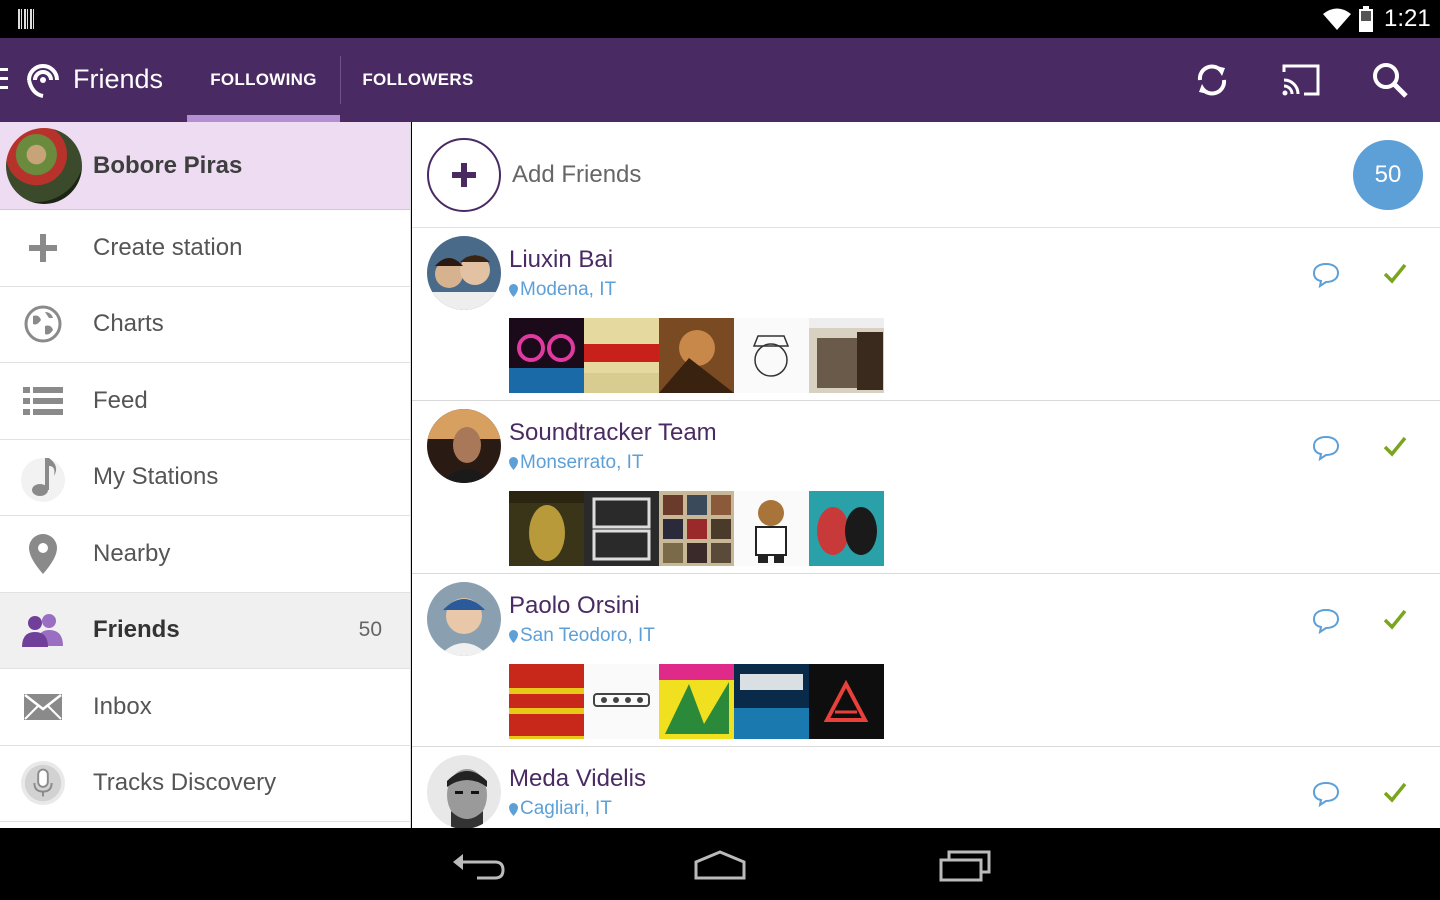 The height and width of the screenshot is (900, 1440). I want to click on profile-header: Bobore Piras, so click(205, 166).